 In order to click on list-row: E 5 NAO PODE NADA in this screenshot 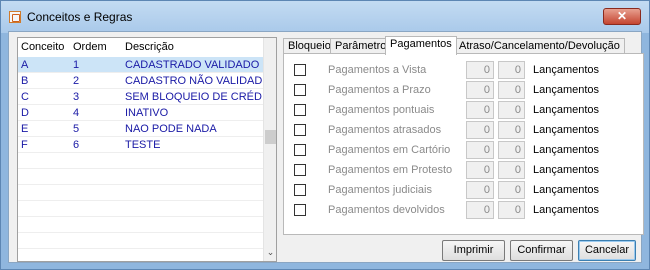, I will do `click(141, 129)`.